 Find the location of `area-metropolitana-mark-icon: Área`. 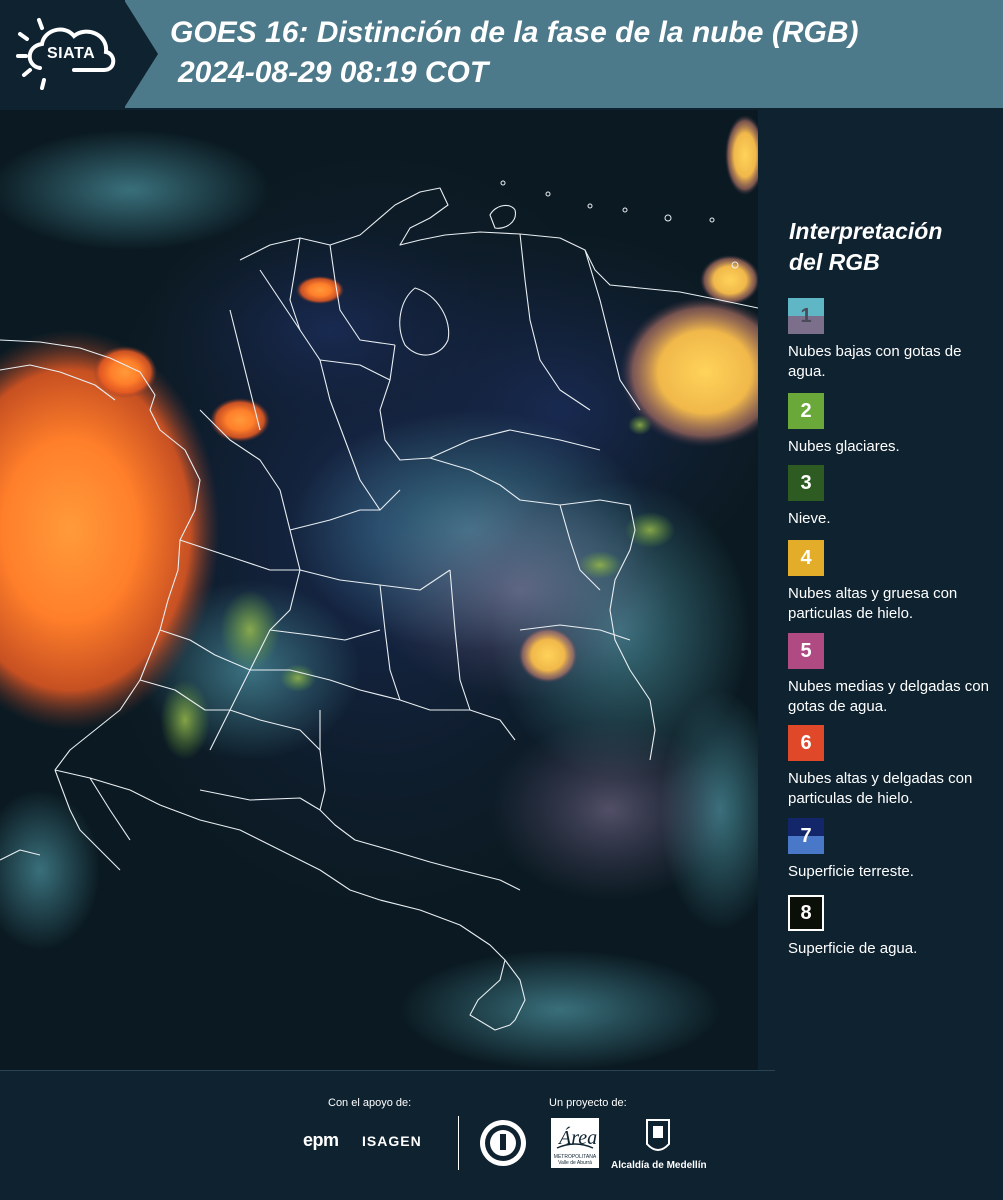

area-metropolitana-mark-icon: Área is located at coordinates (576, 1137).